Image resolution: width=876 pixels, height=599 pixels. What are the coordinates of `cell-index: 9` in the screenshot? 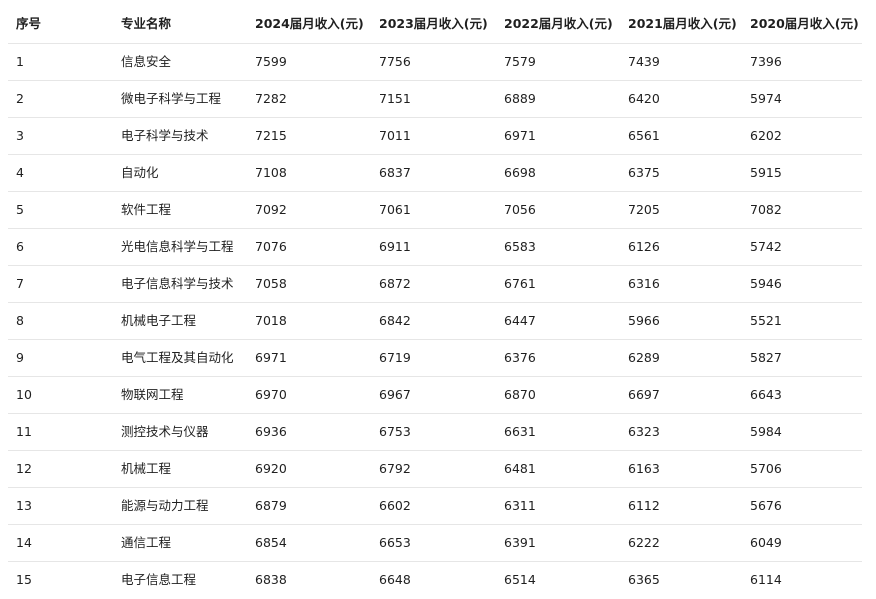 It's located at (20, 357).